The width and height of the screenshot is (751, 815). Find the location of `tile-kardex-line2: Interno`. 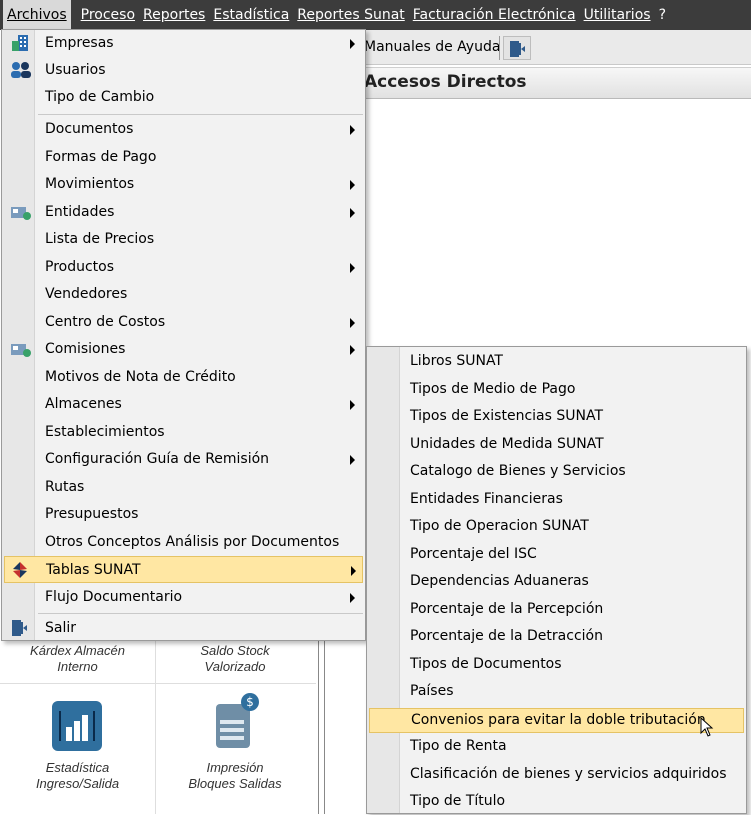

tile-kardex-line2: Interno is located at coordinates (77, 666).